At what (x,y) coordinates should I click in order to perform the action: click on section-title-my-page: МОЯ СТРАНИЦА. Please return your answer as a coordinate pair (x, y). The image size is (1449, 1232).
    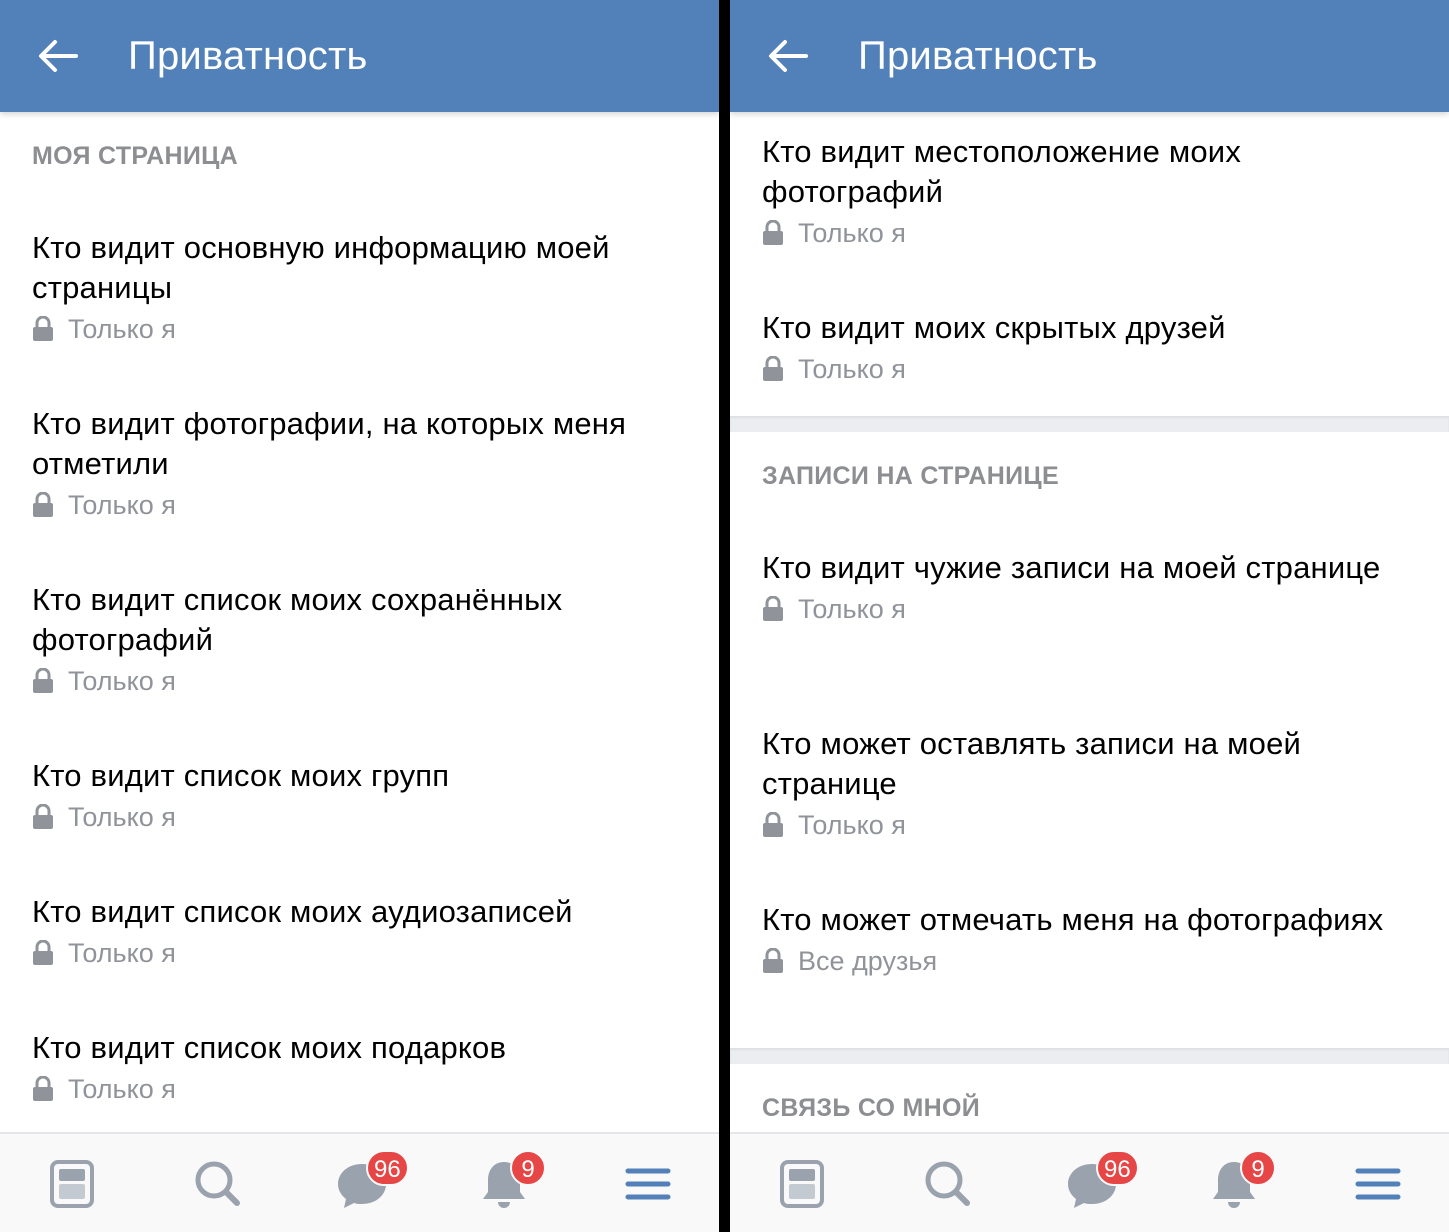
    Looking at the image, I should click on (135, 156).